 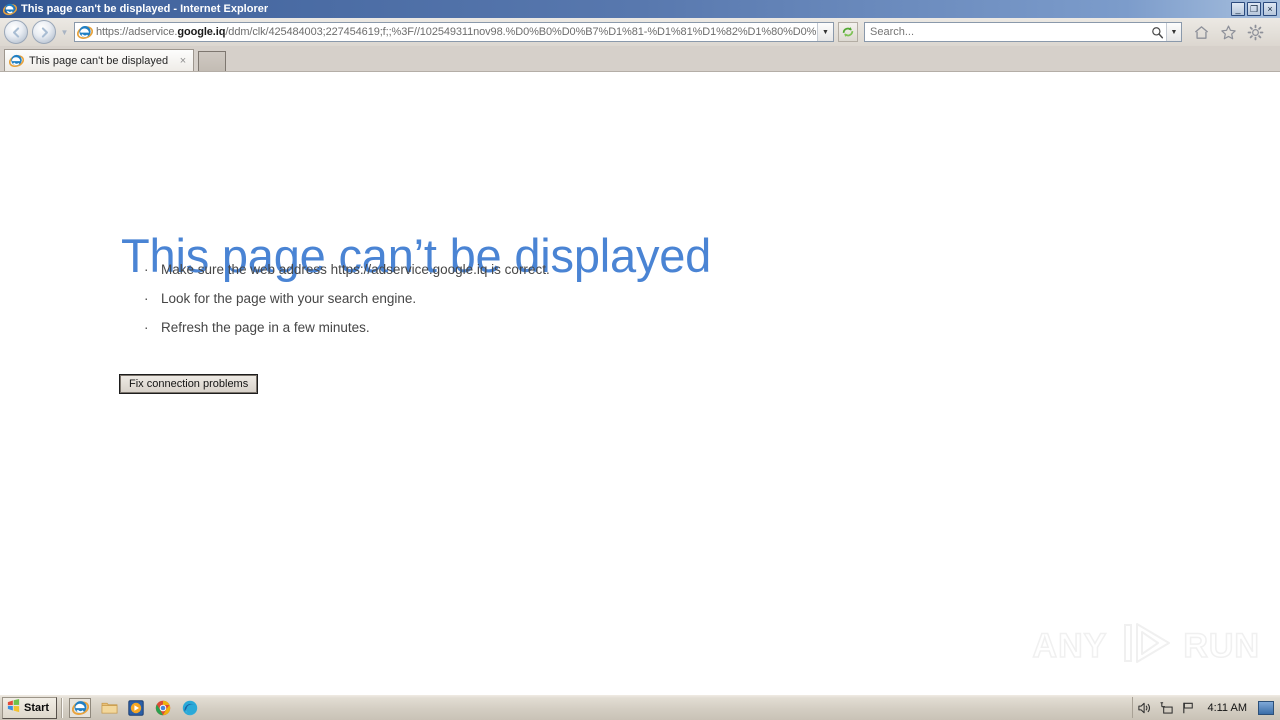 What do you see at coordinates (1227, 708) in the screenshot?
I see `taskbar-clock: 4:11 AM` at bounding box center [1227, 708].